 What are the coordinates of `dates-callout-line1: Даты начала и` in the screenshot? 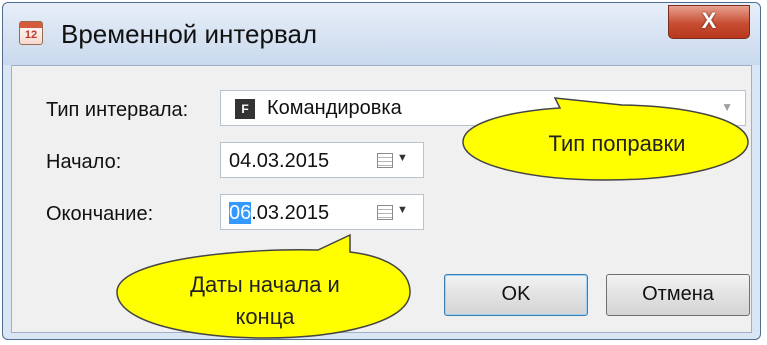 It's located at (265, 284).